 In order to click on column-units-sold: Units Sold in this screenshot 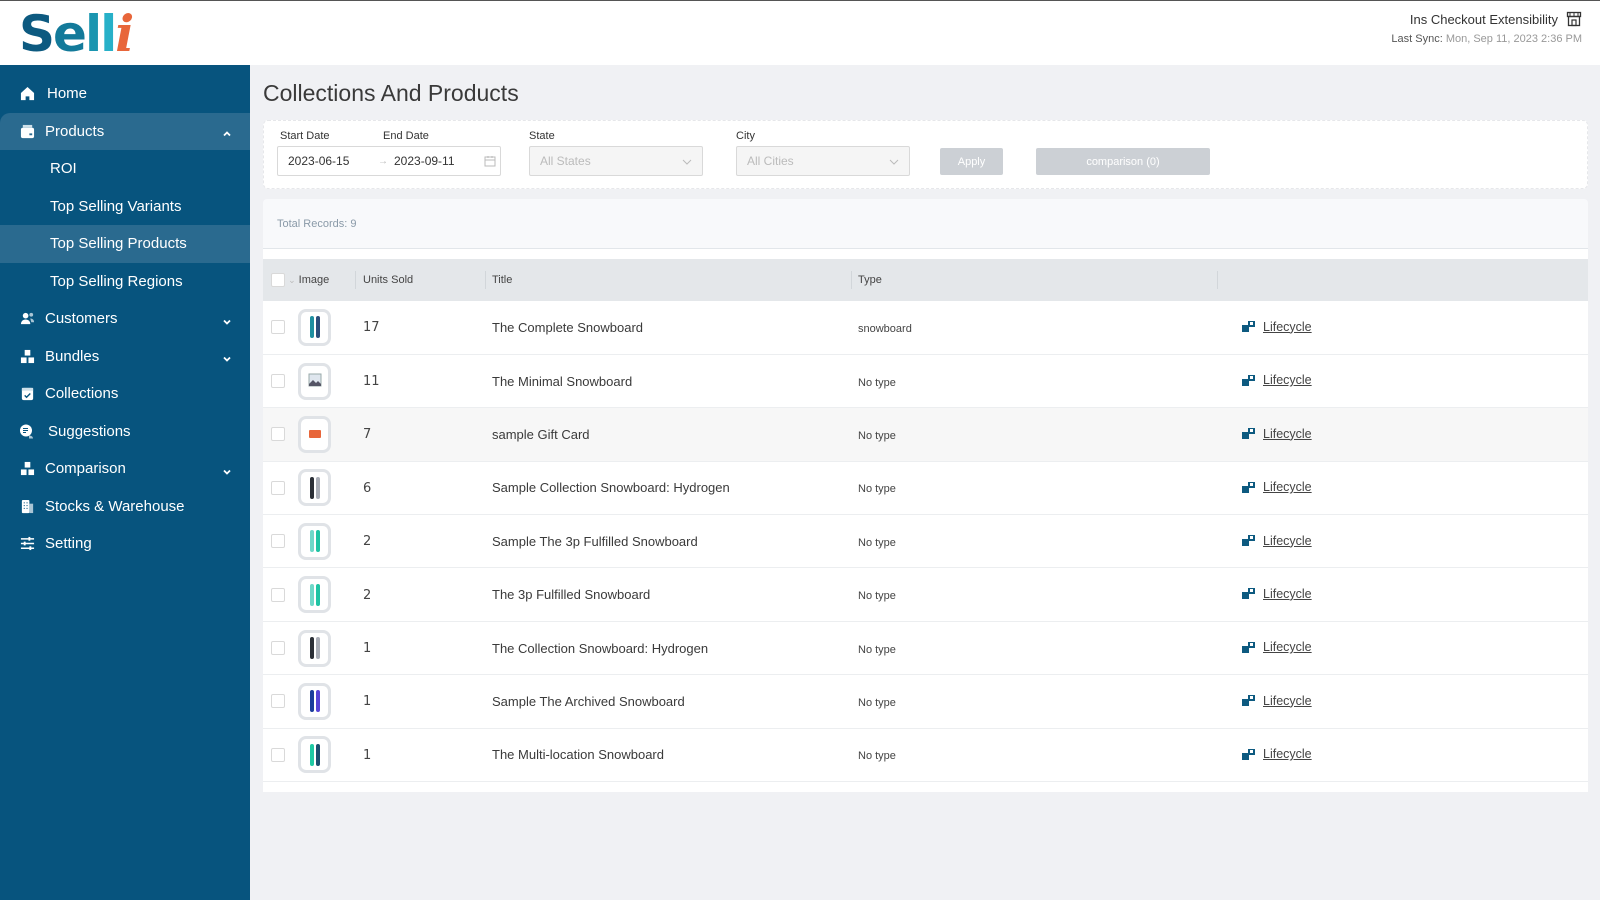, I will do `click(420, 280)`.